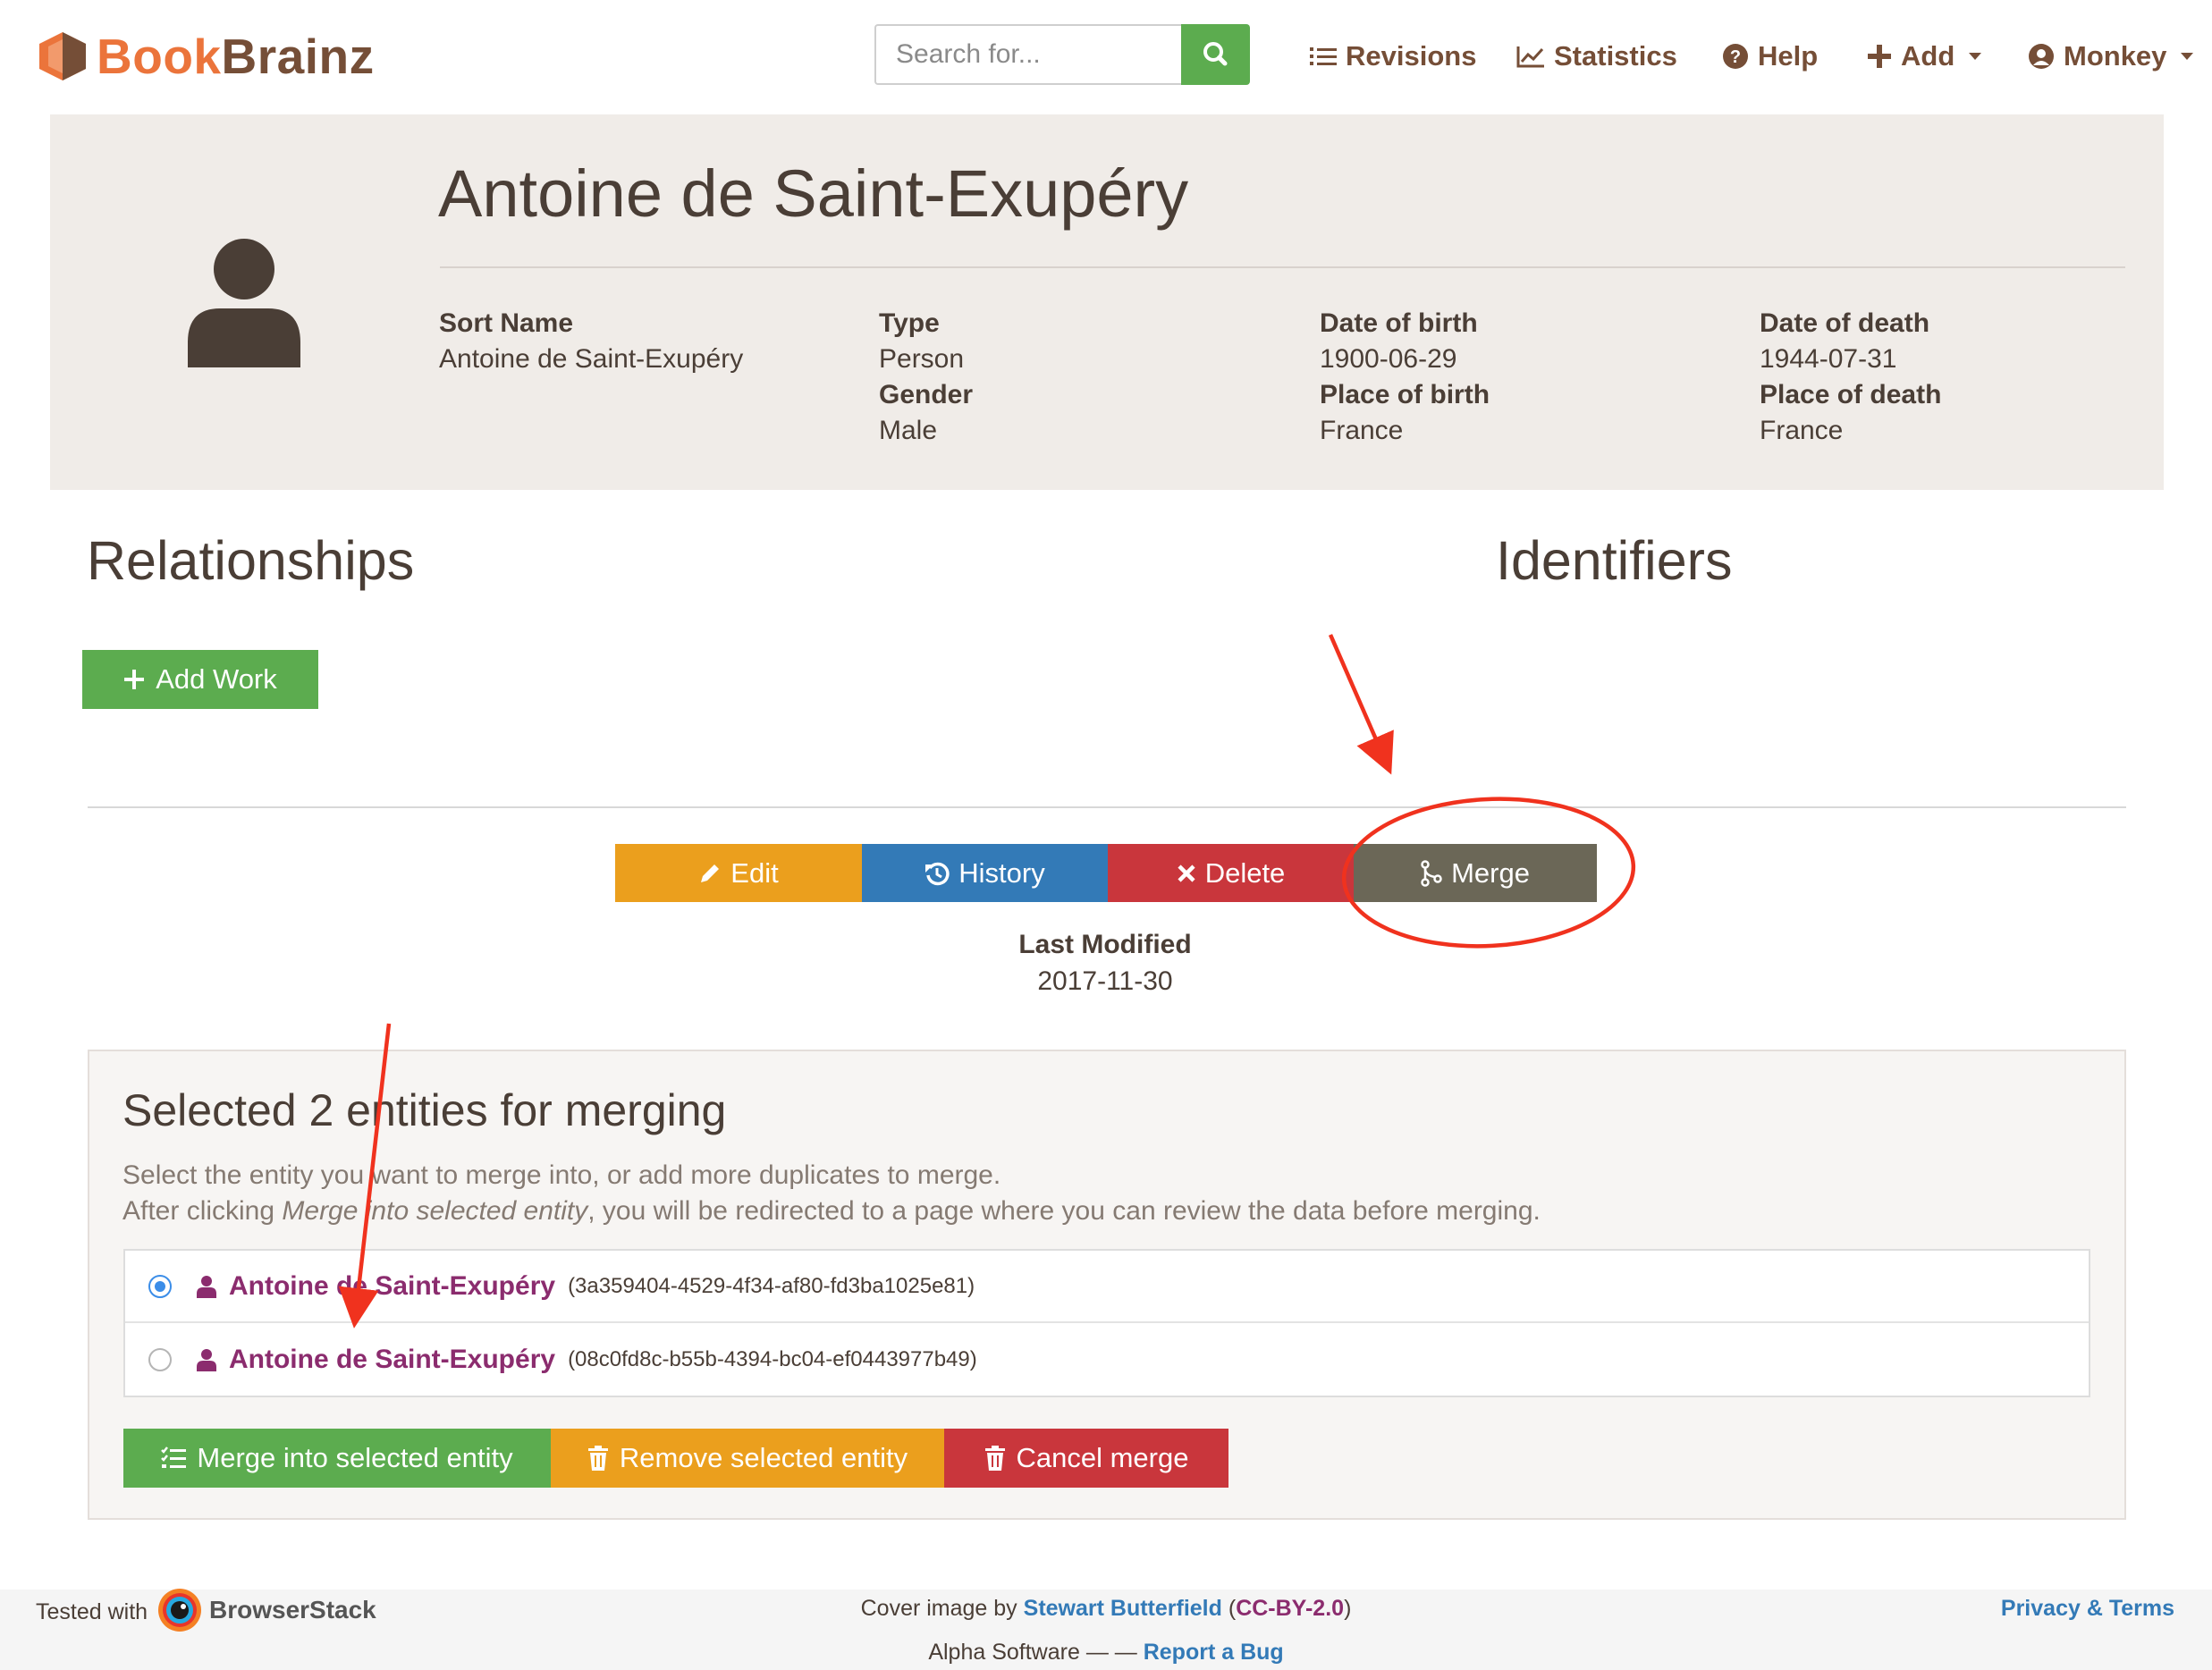 This screenshot has width=2212, height=1670. What do you see at coordinates (1928, 56) in the screenshot?
I see `nav-add-label: Add` at bounding box center [1928, 56].